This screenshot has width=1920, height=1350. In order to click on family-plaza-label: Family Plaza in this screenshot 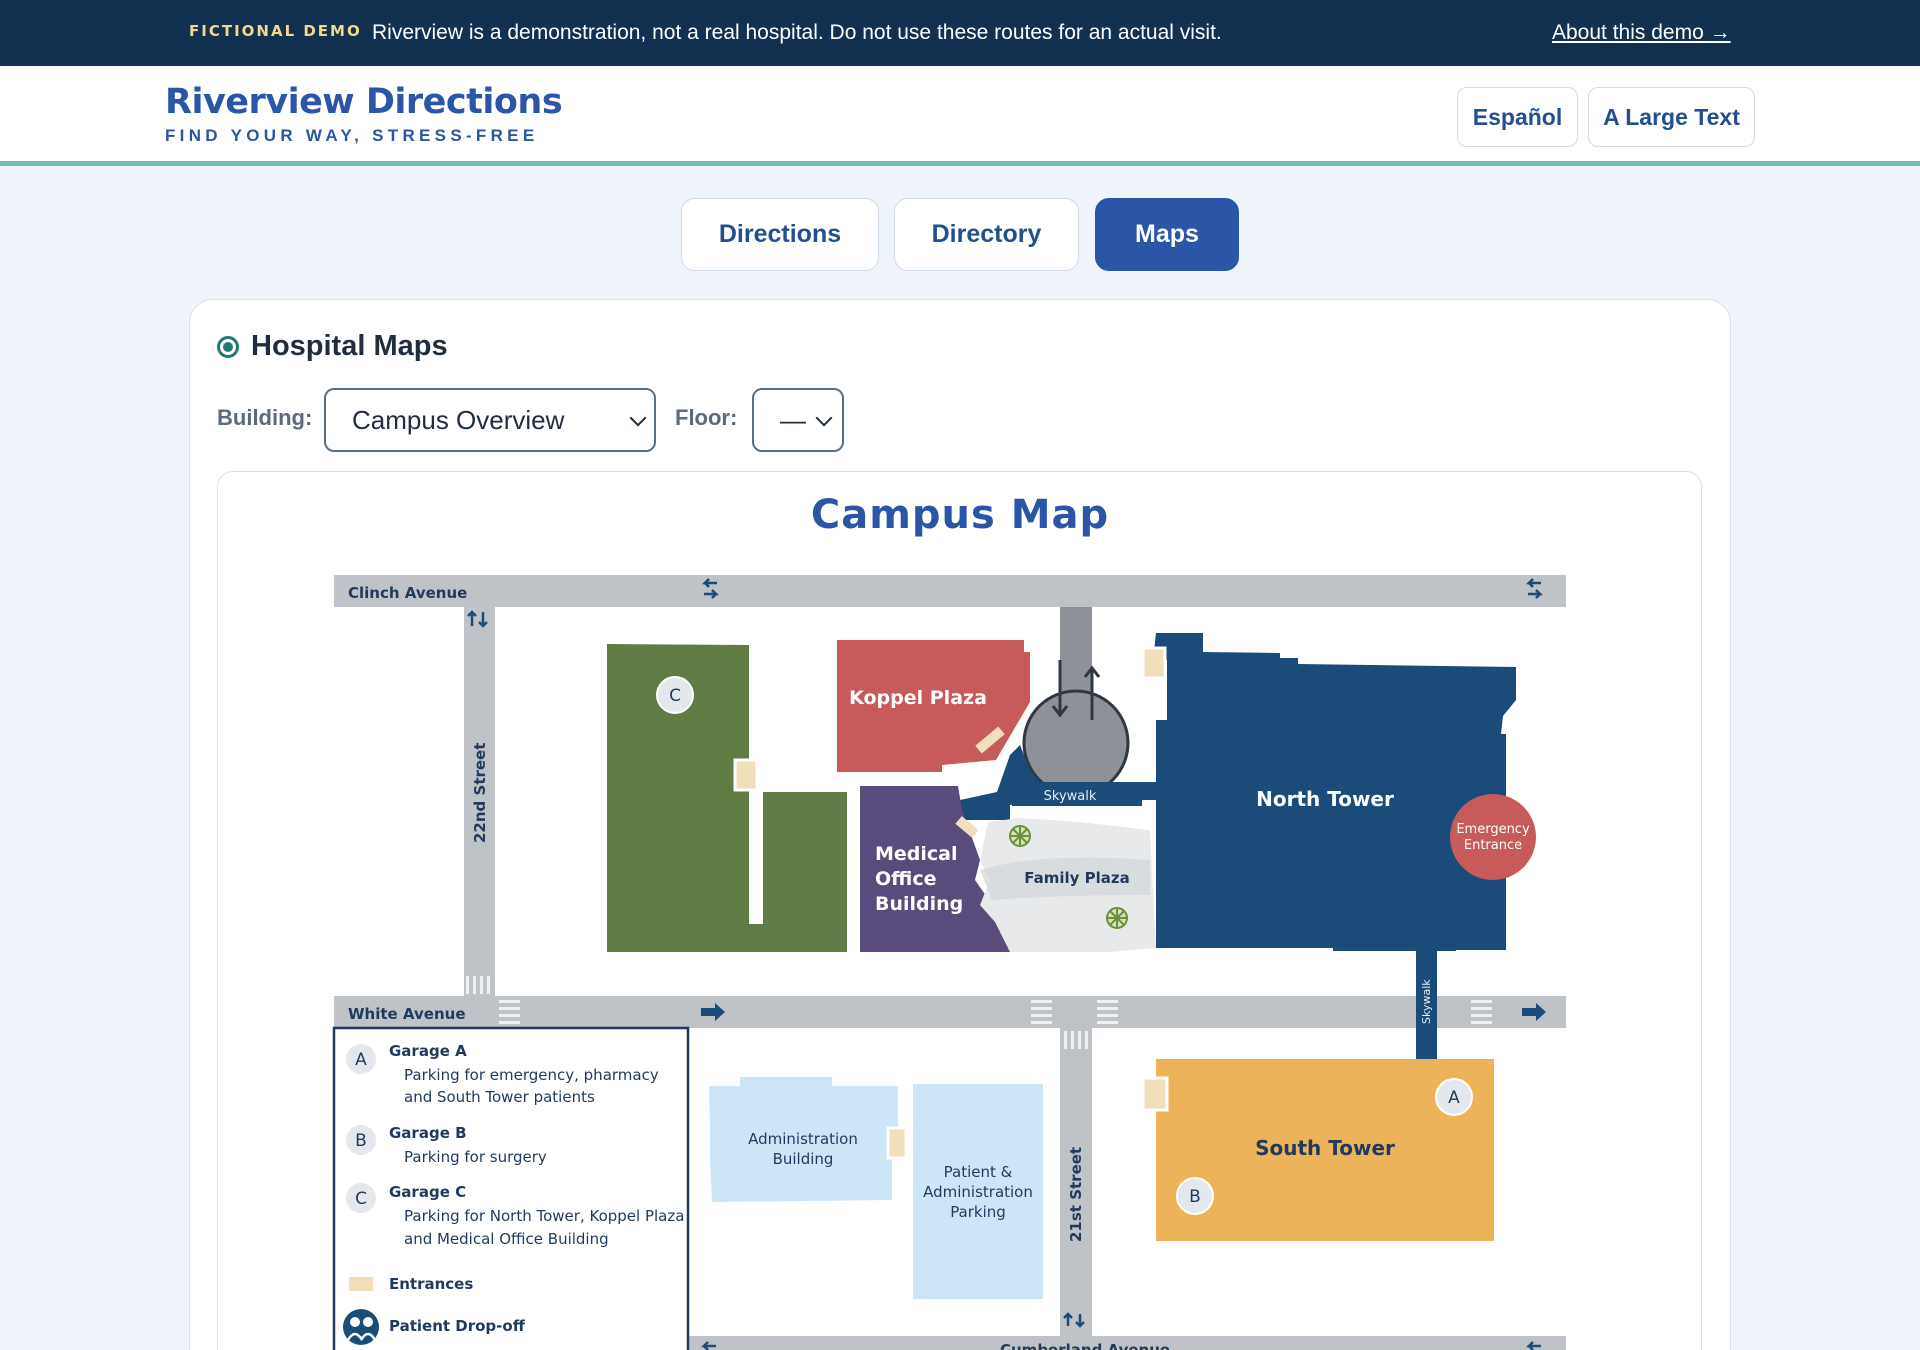, I will do `click(1077, 878)`.